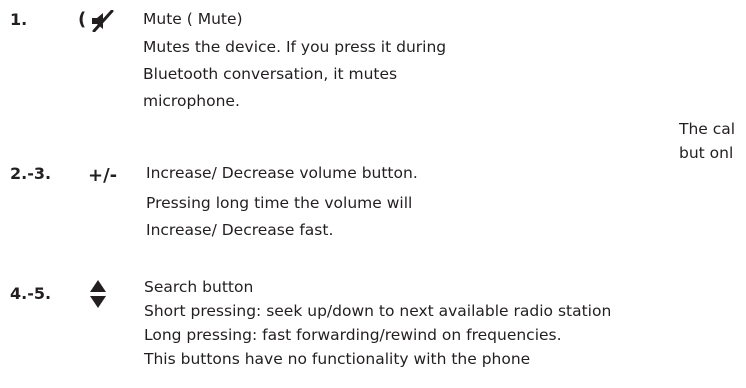 This screenshot has width=746, height=388. What do you see at coordinates (199, 287) in the screenshot?
I see `search-title: Search button` at bounding box center [199, 287].